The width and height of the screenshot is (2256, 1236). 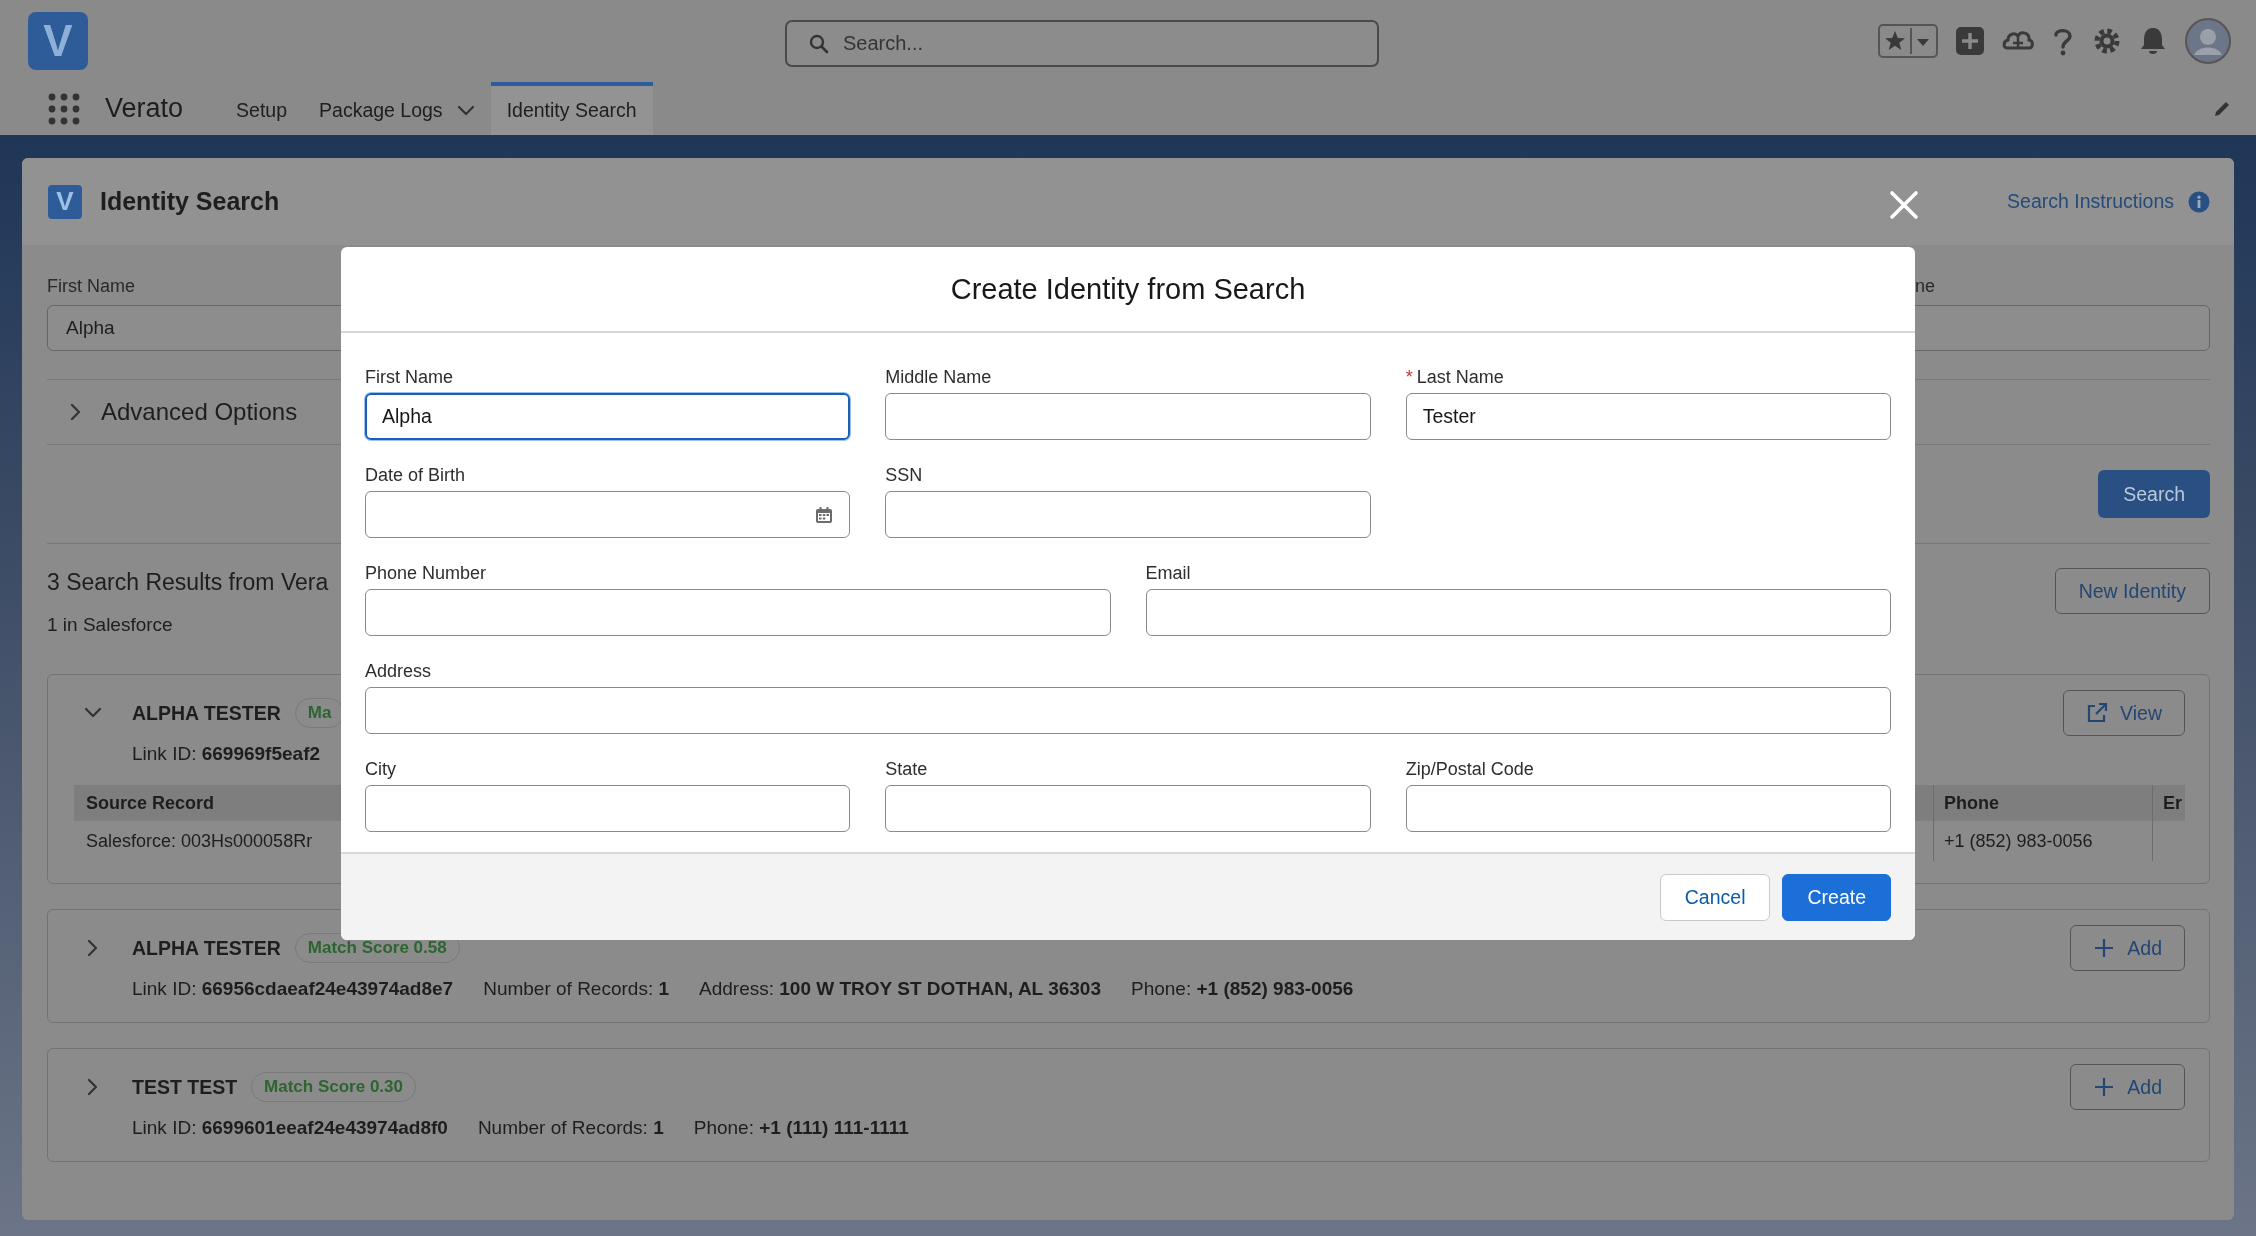 What do you see at coordinates (65, 201) in the screenshot?
I see `app-logo: V` at bounding box center [65, 201].